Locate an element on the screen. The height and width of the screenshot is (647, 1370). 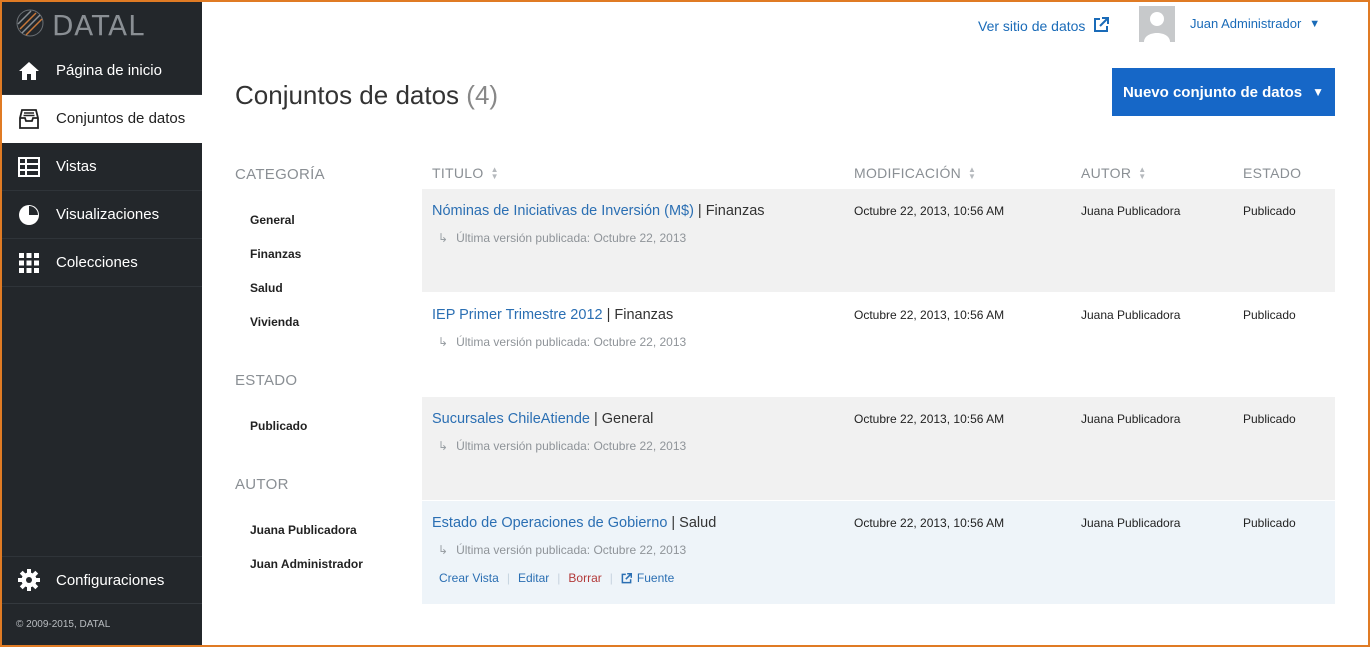
new-dataset-button-label: Nuevo conjunto de datos is located at coordinates (1212, 92).